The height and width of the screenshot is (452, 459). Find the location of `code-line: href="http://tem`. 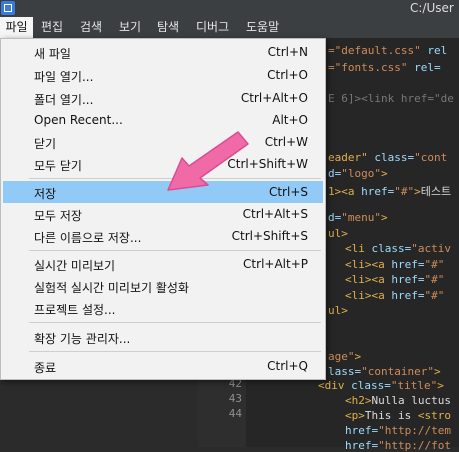

code-line: href="http://tem is located at coordinates (398, 430).